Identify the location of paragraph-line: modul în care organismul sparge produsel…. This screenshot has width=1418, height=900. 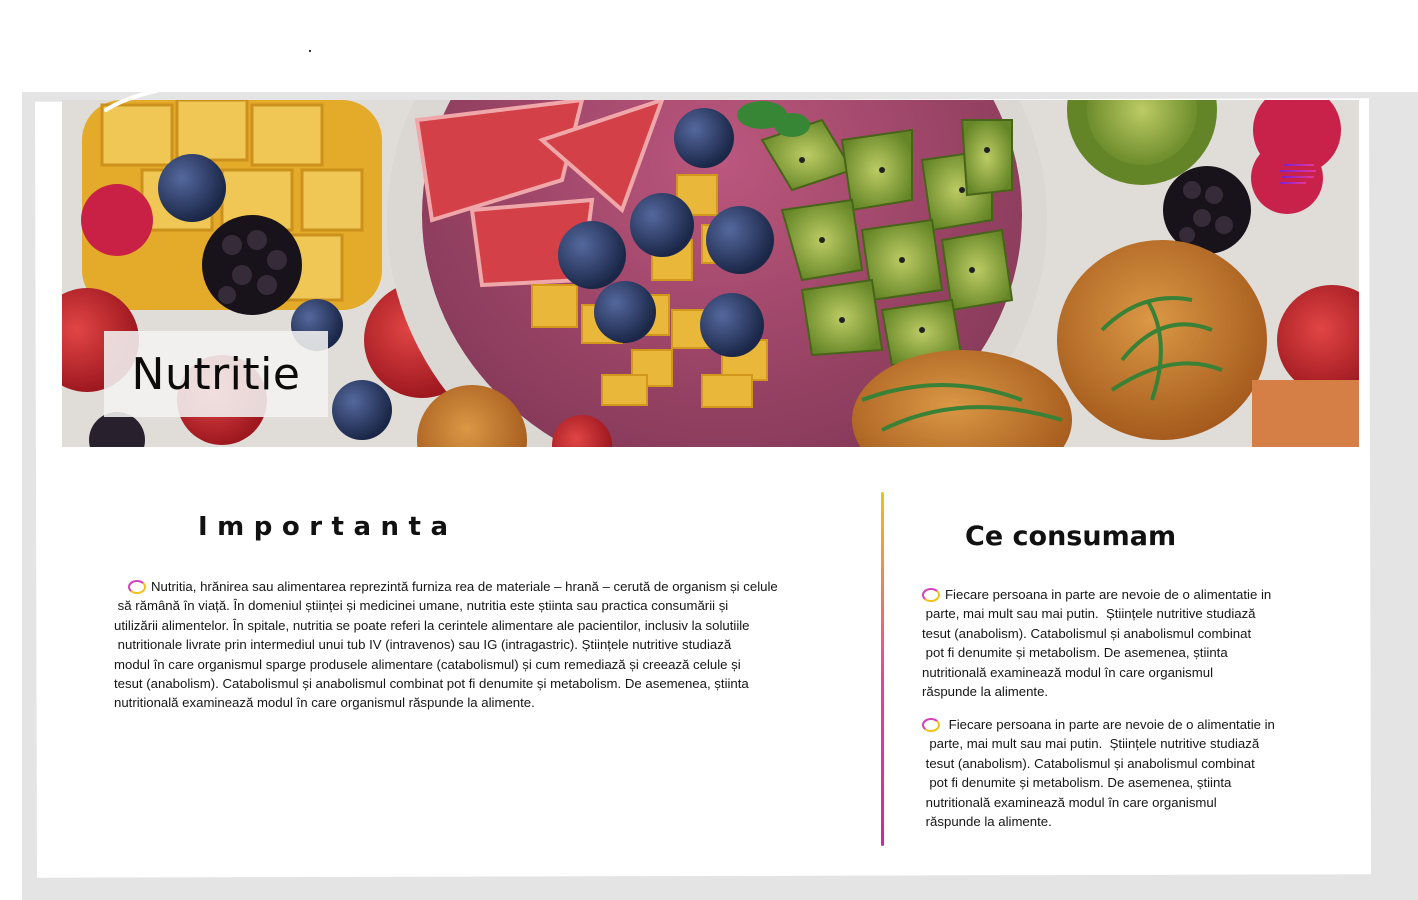
(427, 664).